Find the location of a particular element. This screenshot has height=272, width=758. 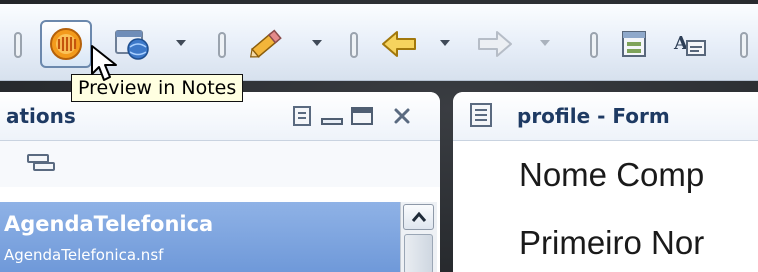

text-properties-icon: A is located at coordinates (689, 44).